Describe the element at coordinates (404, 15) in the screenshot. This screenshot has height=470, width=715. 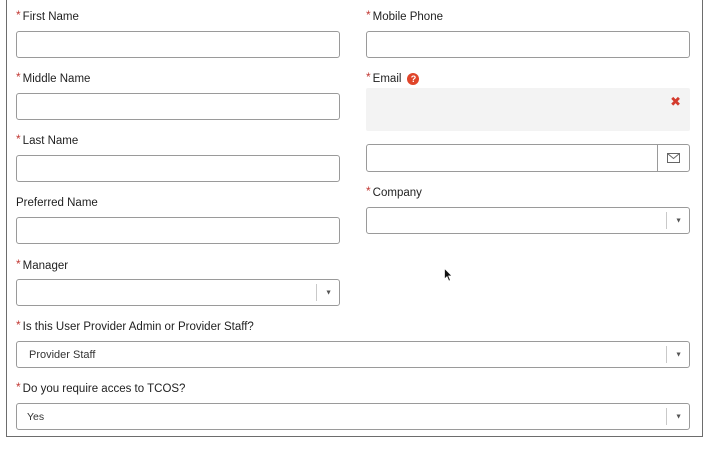
I see `mobile-phone-label: * Mobile Phone` at that location.